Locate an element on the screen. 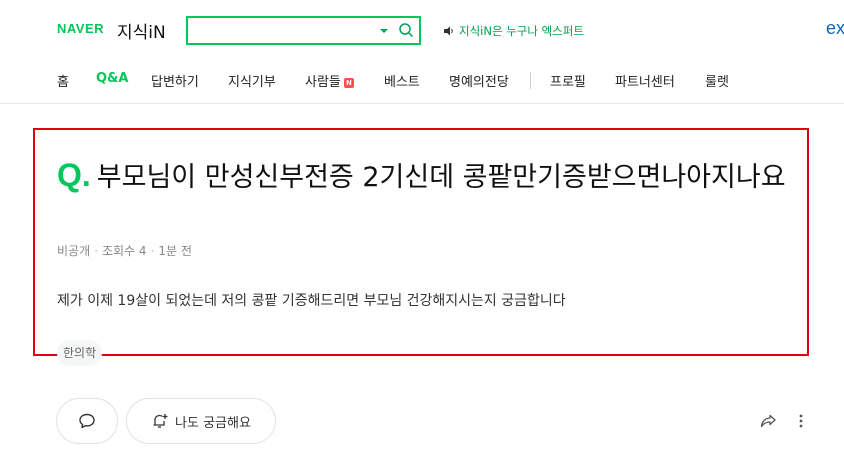  nav-item-profile: 프로필 is located at coordinates (568, 80).